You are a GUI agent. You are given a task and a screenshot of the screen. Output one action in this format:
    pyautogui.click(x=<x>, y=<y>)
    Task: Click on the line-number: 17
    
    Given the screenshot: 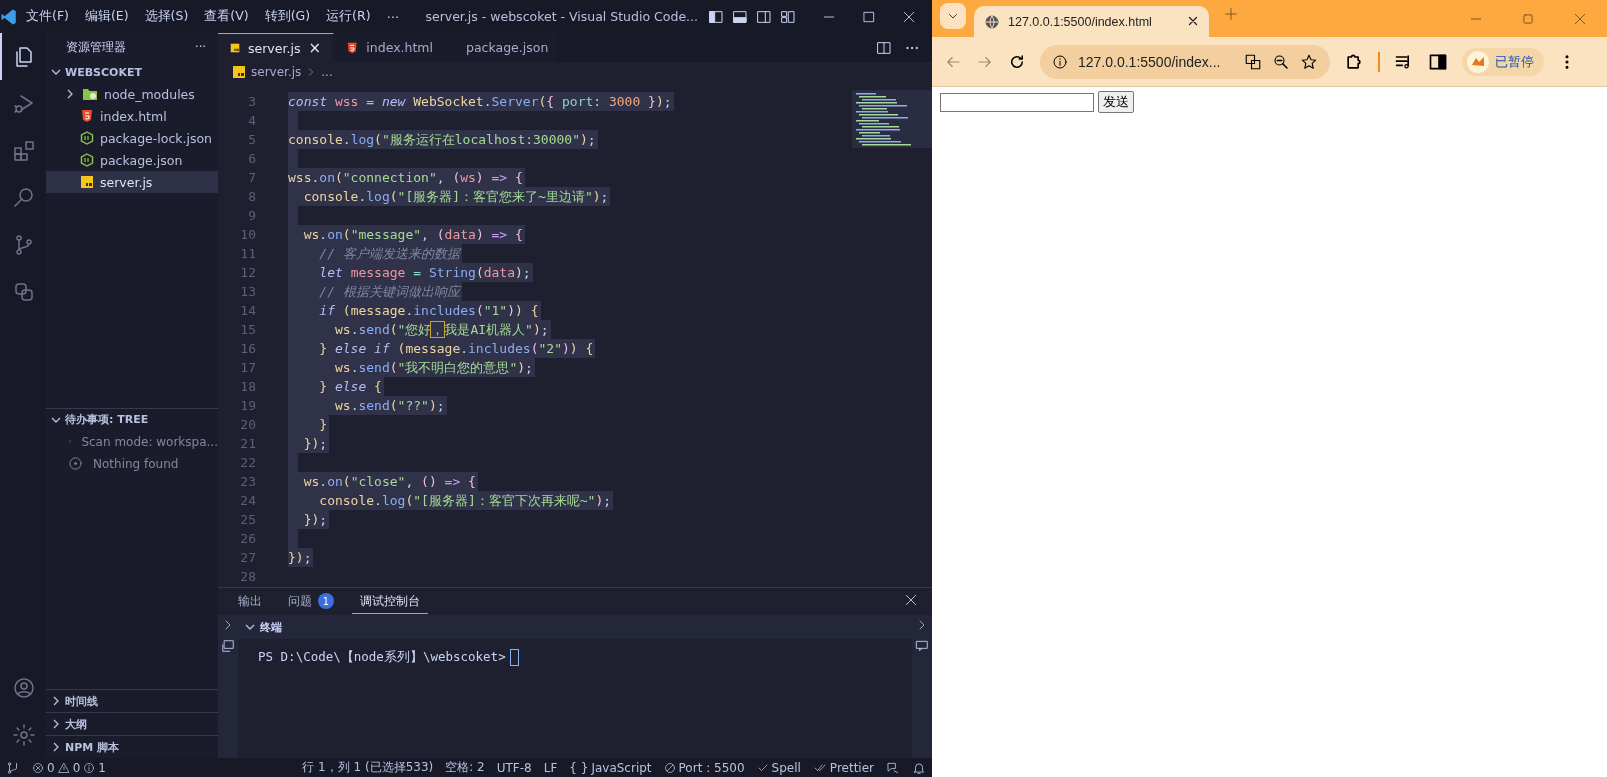 What is the action you would take?
    pyautogui.click(x=248, y=367)
    